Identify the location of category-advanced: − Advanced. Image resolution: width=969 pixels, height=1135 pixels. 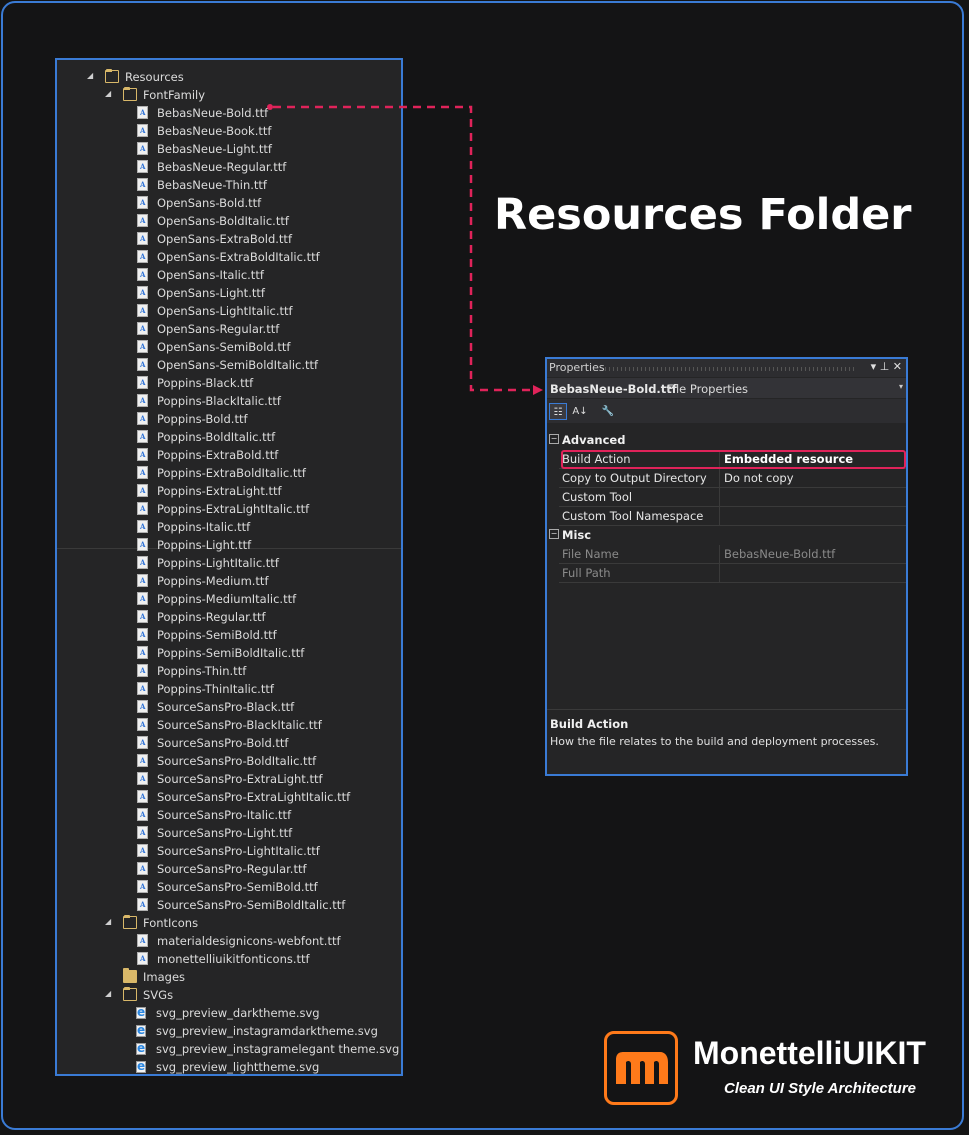
(726, 440).